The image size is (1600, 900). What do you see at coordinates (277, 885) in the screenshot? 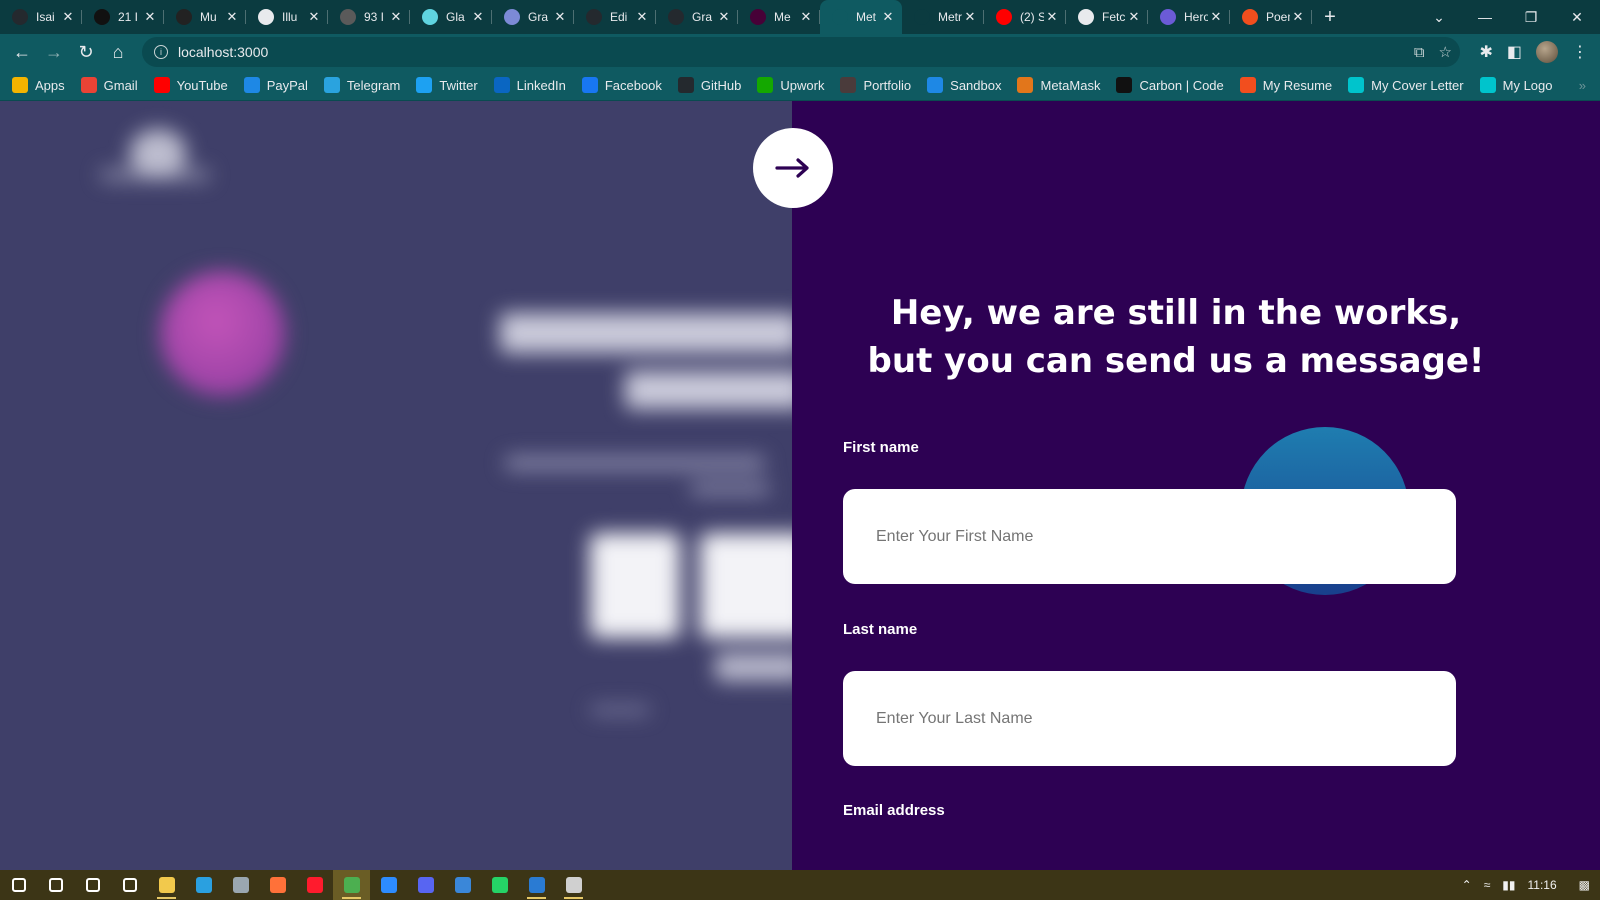
I see `firefox-taskbar-button` at bounding box center [277, 885].